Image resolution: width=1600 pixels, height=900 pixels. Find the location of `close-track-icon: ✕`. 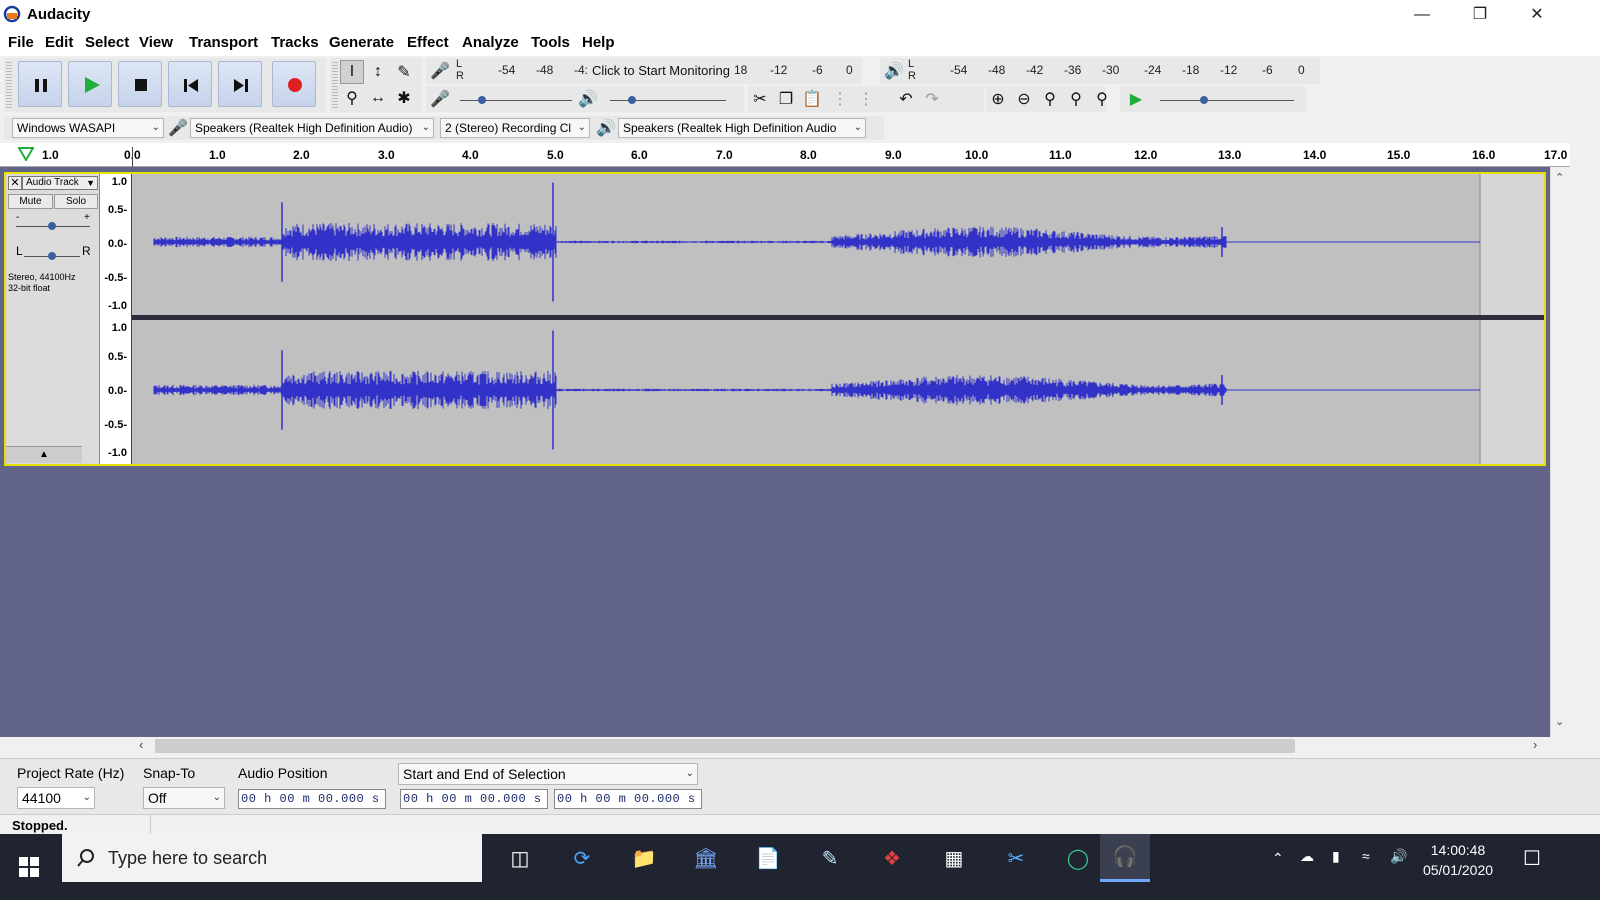

close-track-icon: ✕ is located at coordinates (15, 183).